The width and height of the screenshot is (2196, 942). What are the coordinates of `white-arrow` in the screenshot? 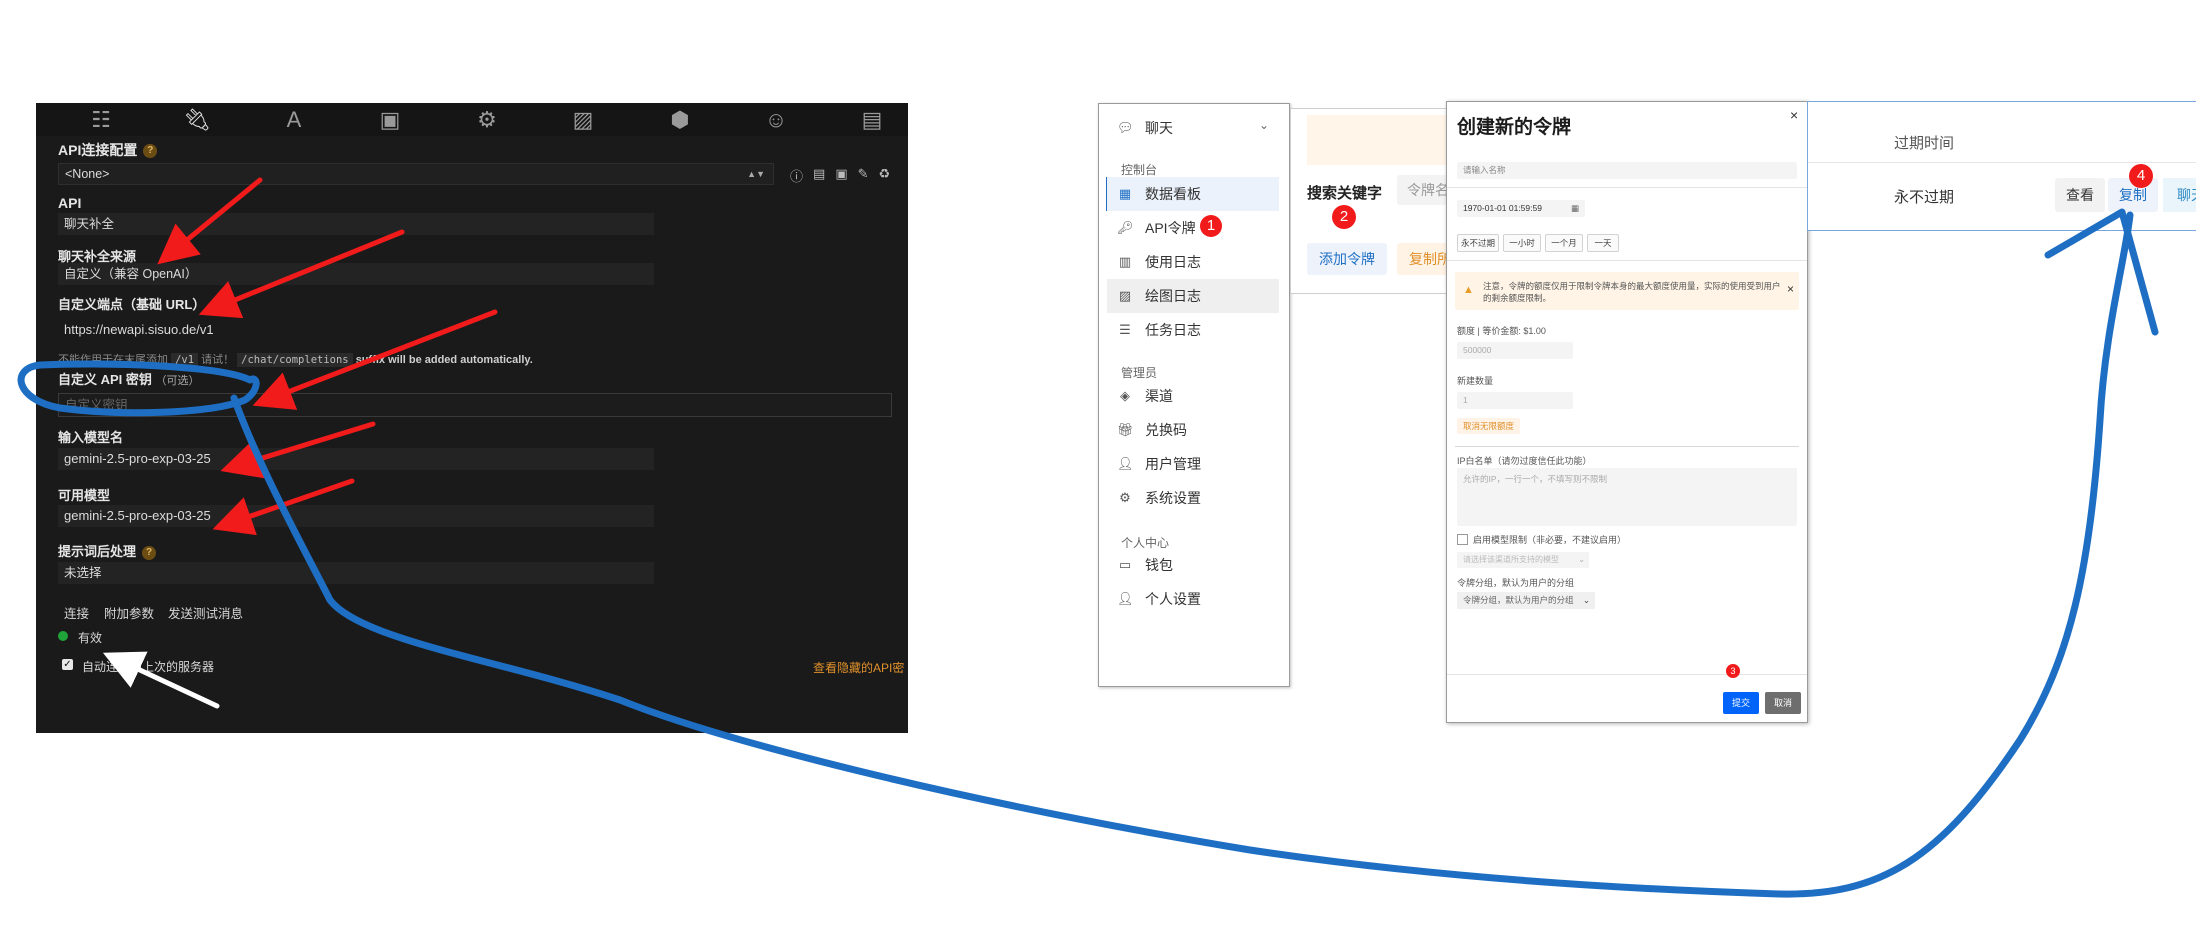 It's located at (161, 680).